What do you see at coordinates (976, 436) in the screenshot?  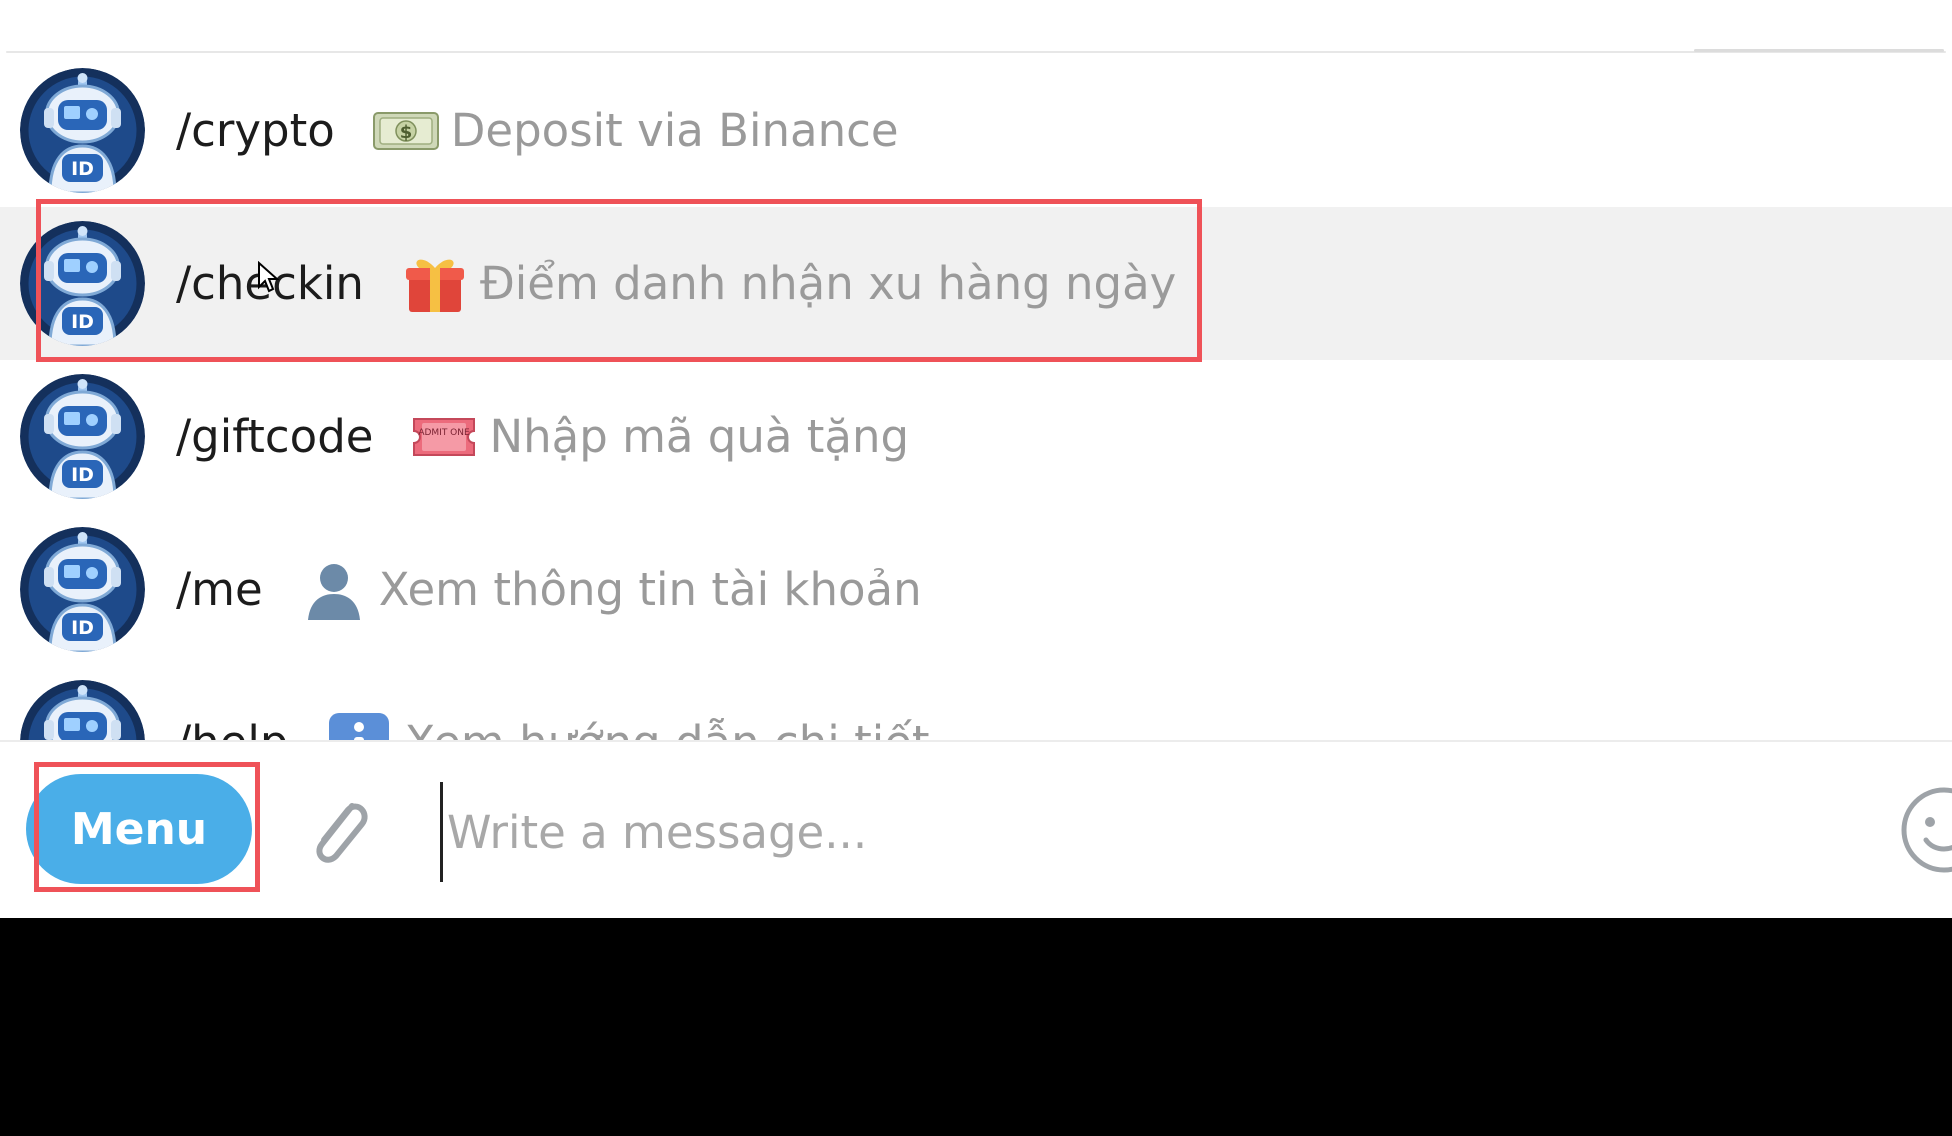 I see `command-row-giftcode: ID /giftcode ADMIT ONE Nhập mã quà tặng` at bounding box center [976, 436].